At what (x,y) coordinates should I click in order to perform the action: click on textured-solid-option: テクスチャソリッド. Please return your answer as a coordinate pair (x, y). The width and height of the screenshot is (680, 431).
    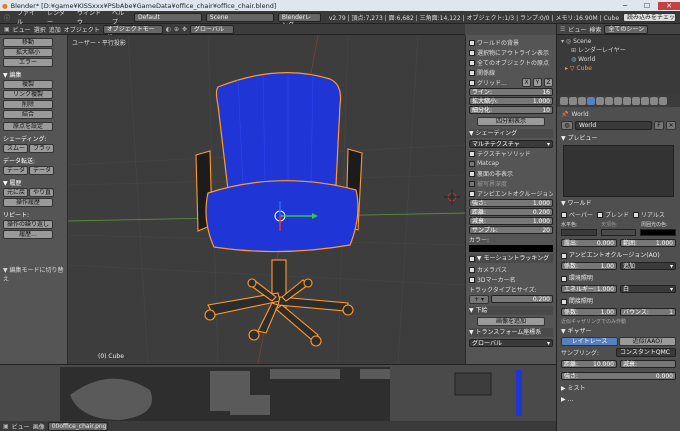
    Looking at the image, I should click on (511, 153).